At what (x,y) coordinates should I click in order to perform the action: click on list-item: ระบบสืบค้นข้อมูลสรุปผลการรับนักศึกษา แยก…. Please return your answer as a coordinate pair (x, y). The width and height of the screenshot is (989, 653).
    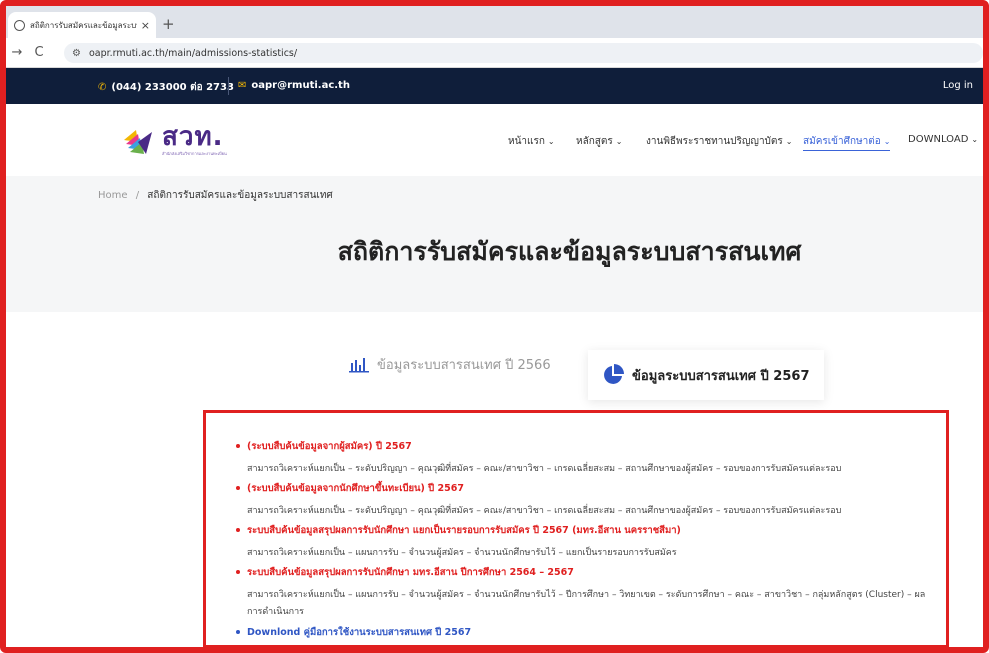
    Looking at the image, I should click on (581, 542).